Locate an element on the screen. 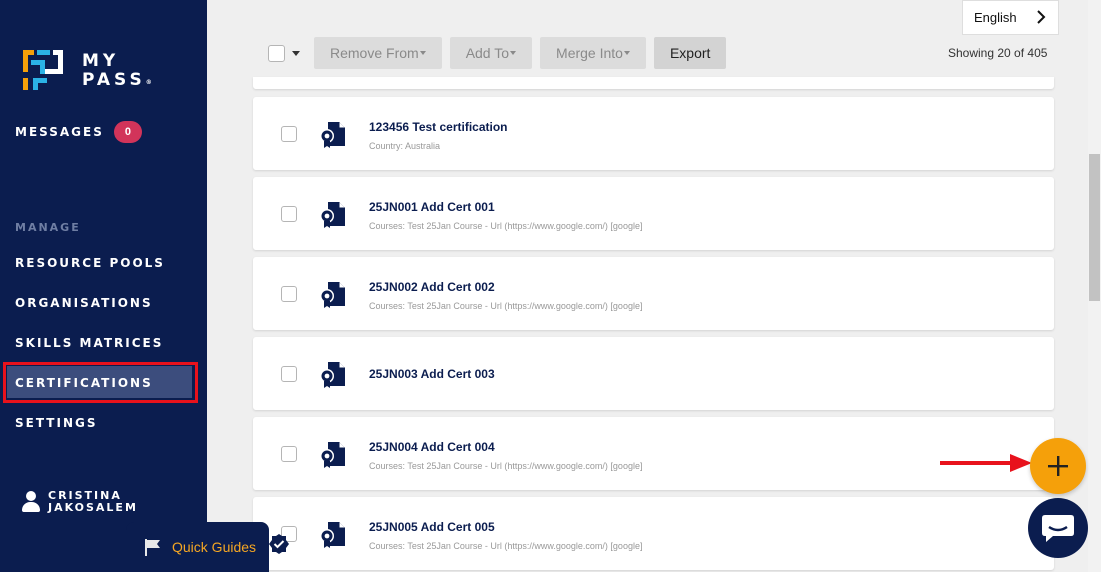 Image resolution: width=1101 pixels, height=572 pixels. user-icon is located at coordinates (31, 502).